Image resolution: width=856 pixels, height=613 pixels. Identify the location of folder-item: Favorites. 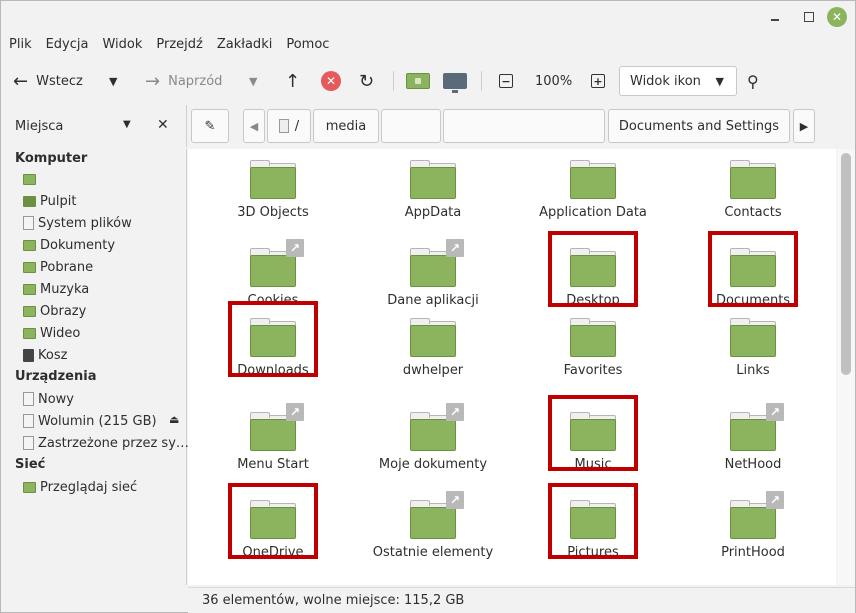
(593, 353).